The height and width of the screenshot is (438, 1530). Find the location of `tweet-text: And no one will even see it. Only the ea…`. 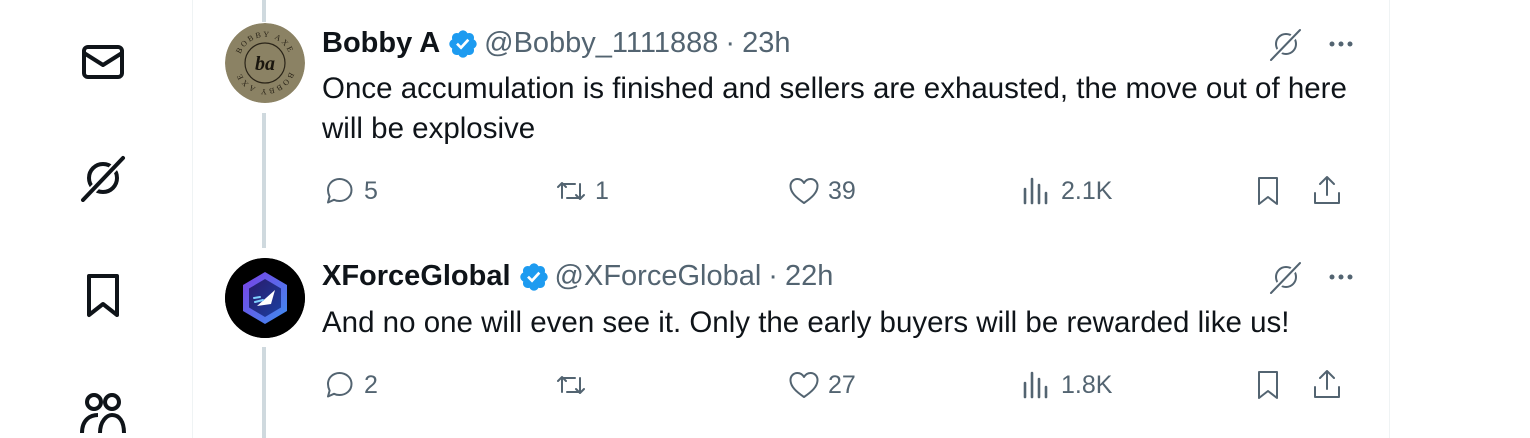

tweet-text: And no one will even see it. Only the ea… is located at coordinates (806, 322).